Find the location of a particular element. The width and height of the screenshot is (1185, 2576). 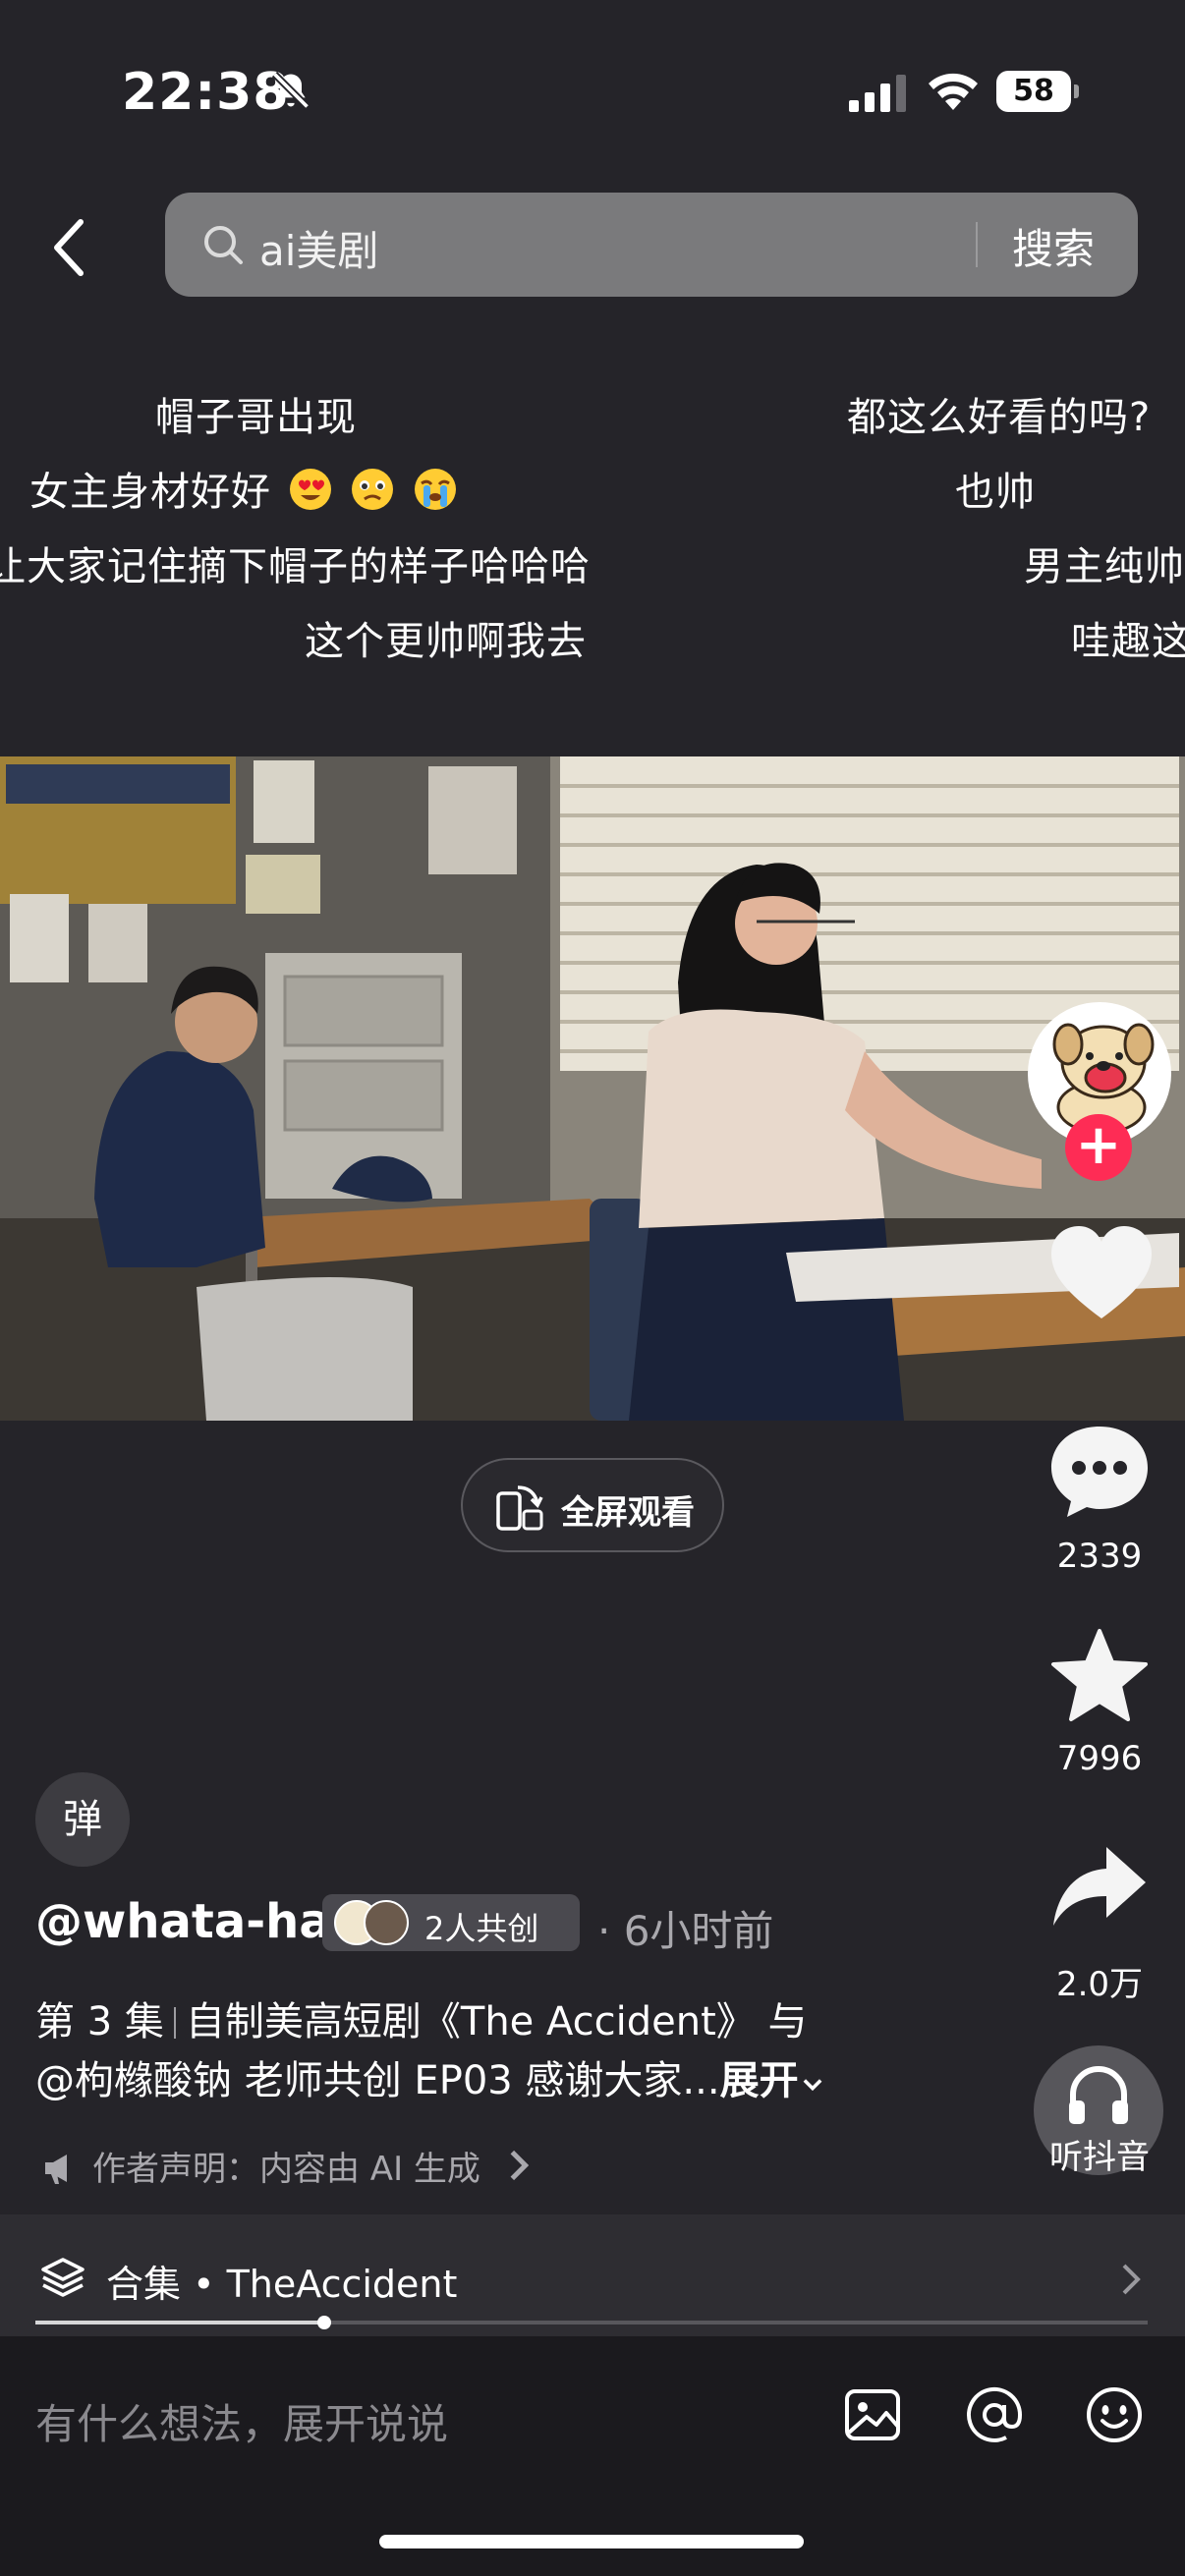

megaphone-icon is located at coordinates (56, 2169).